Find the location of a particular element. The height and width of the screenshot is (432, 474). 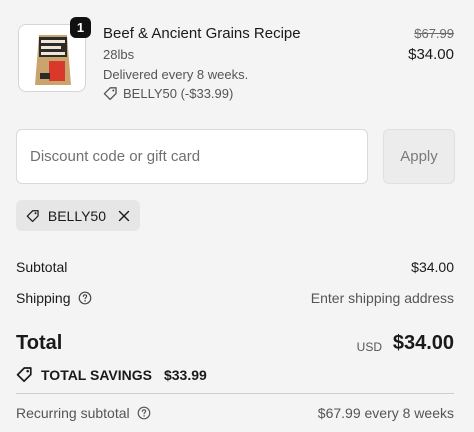

total-value: $34.00 is located at coordinates (423, 343).